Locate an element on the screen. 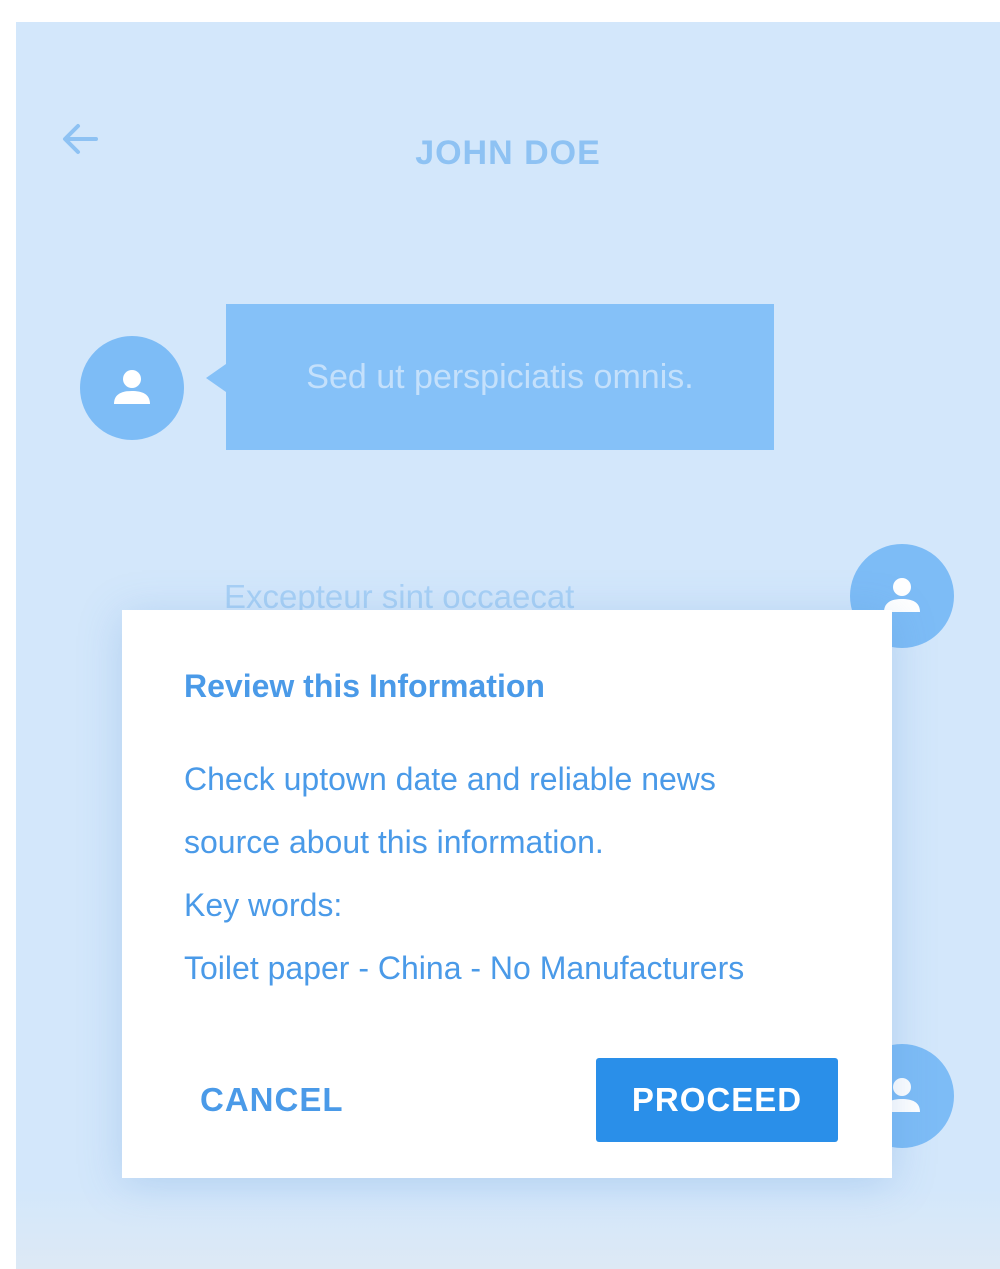 Image resolution: width=1000 pixels, height=1269 pixels. message-bubble-incoming: Sed ut perspiciatis omnis. is located at coordinates (490, 377).